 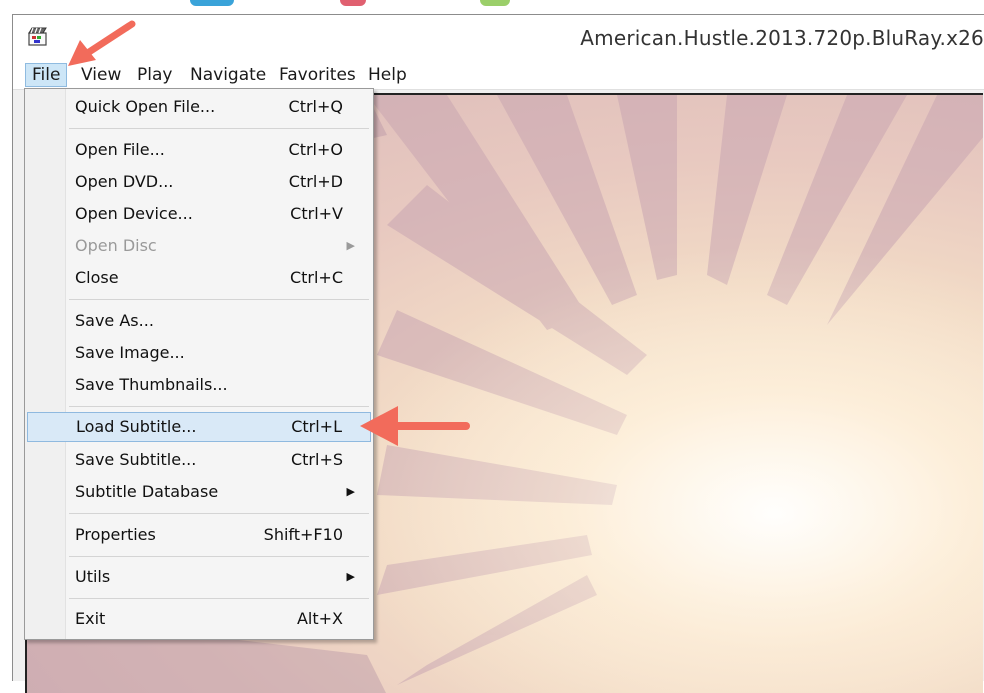 I want to click on menu-item-shortcut: Ctrl+Q, so click(x=315, y=106).